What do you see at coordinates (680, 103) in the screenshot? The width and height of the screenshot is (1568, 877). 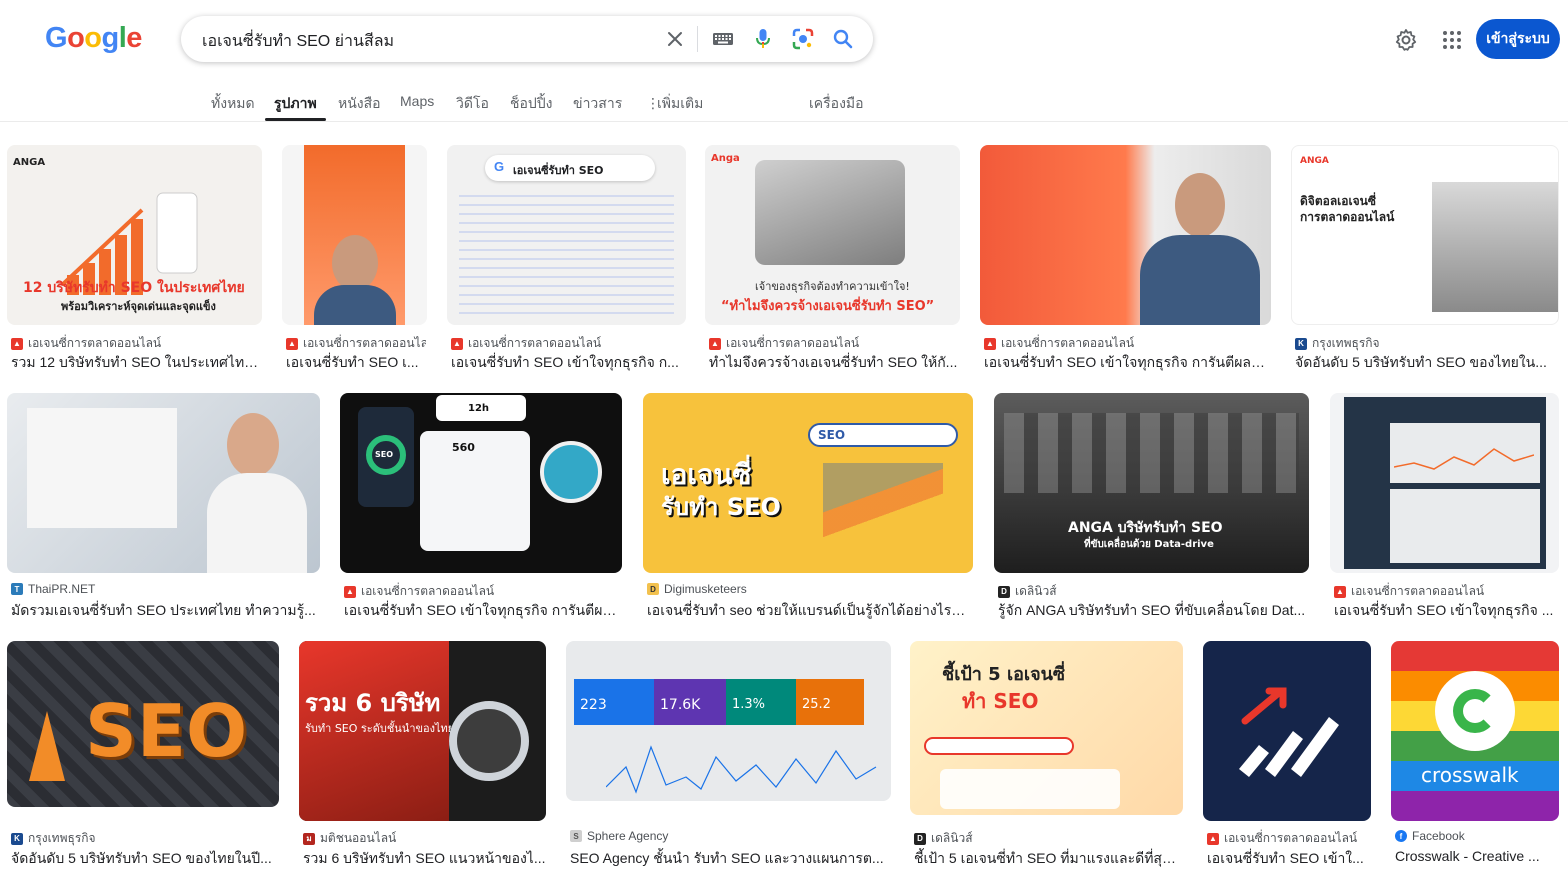 I see `tab-more-label: เพิ่มเติม` at bounding box center [680, 103].